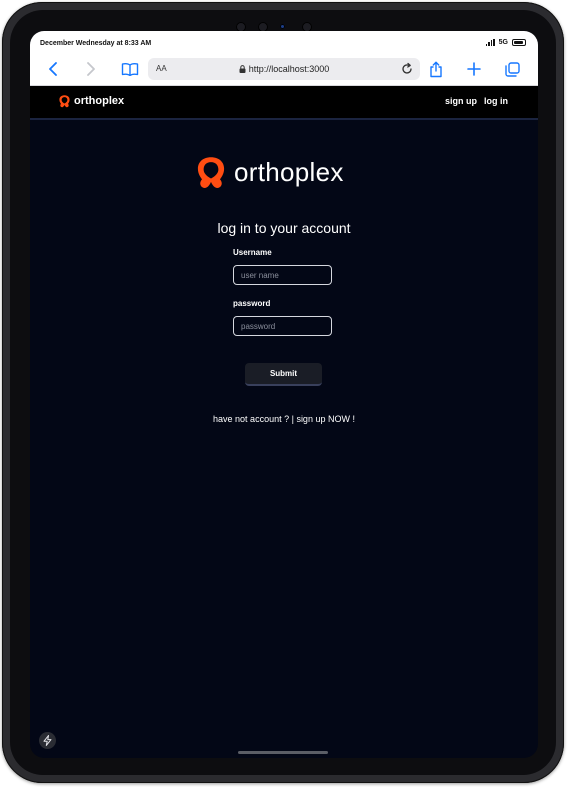  Describe the element at coordinates (255, 419) in the screenshot. I see `signup-prompt-text: have not account ? |` at that location.